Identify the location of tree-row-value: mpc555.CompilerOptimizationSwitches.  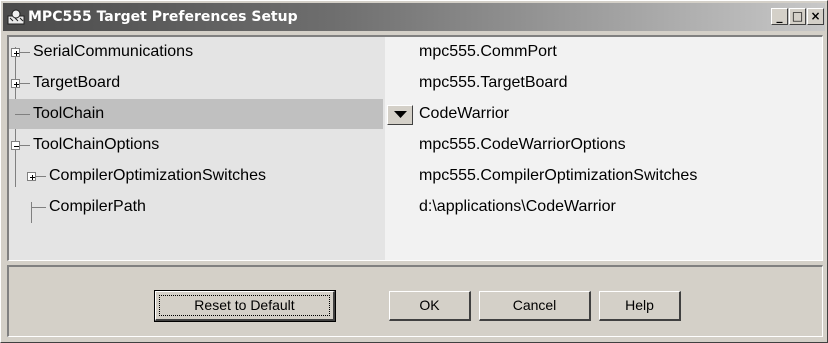
(558, 176).